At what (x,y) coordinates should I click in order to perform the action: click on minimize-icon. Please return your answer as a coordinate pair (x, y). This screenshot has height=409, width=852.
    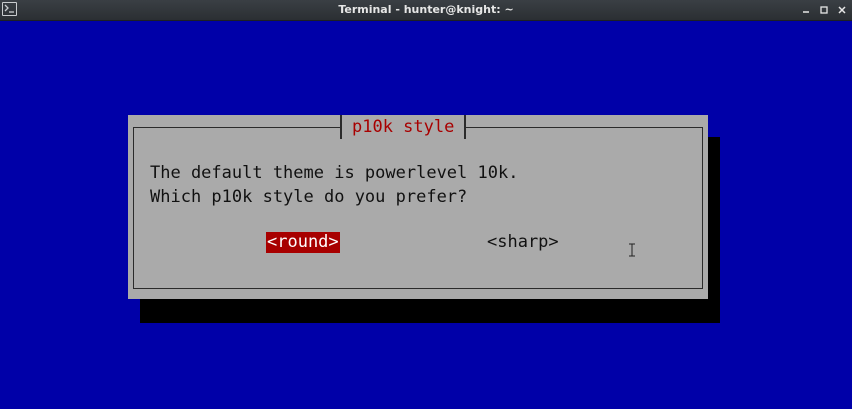
    Looking at the image, I should click on (806, 10).